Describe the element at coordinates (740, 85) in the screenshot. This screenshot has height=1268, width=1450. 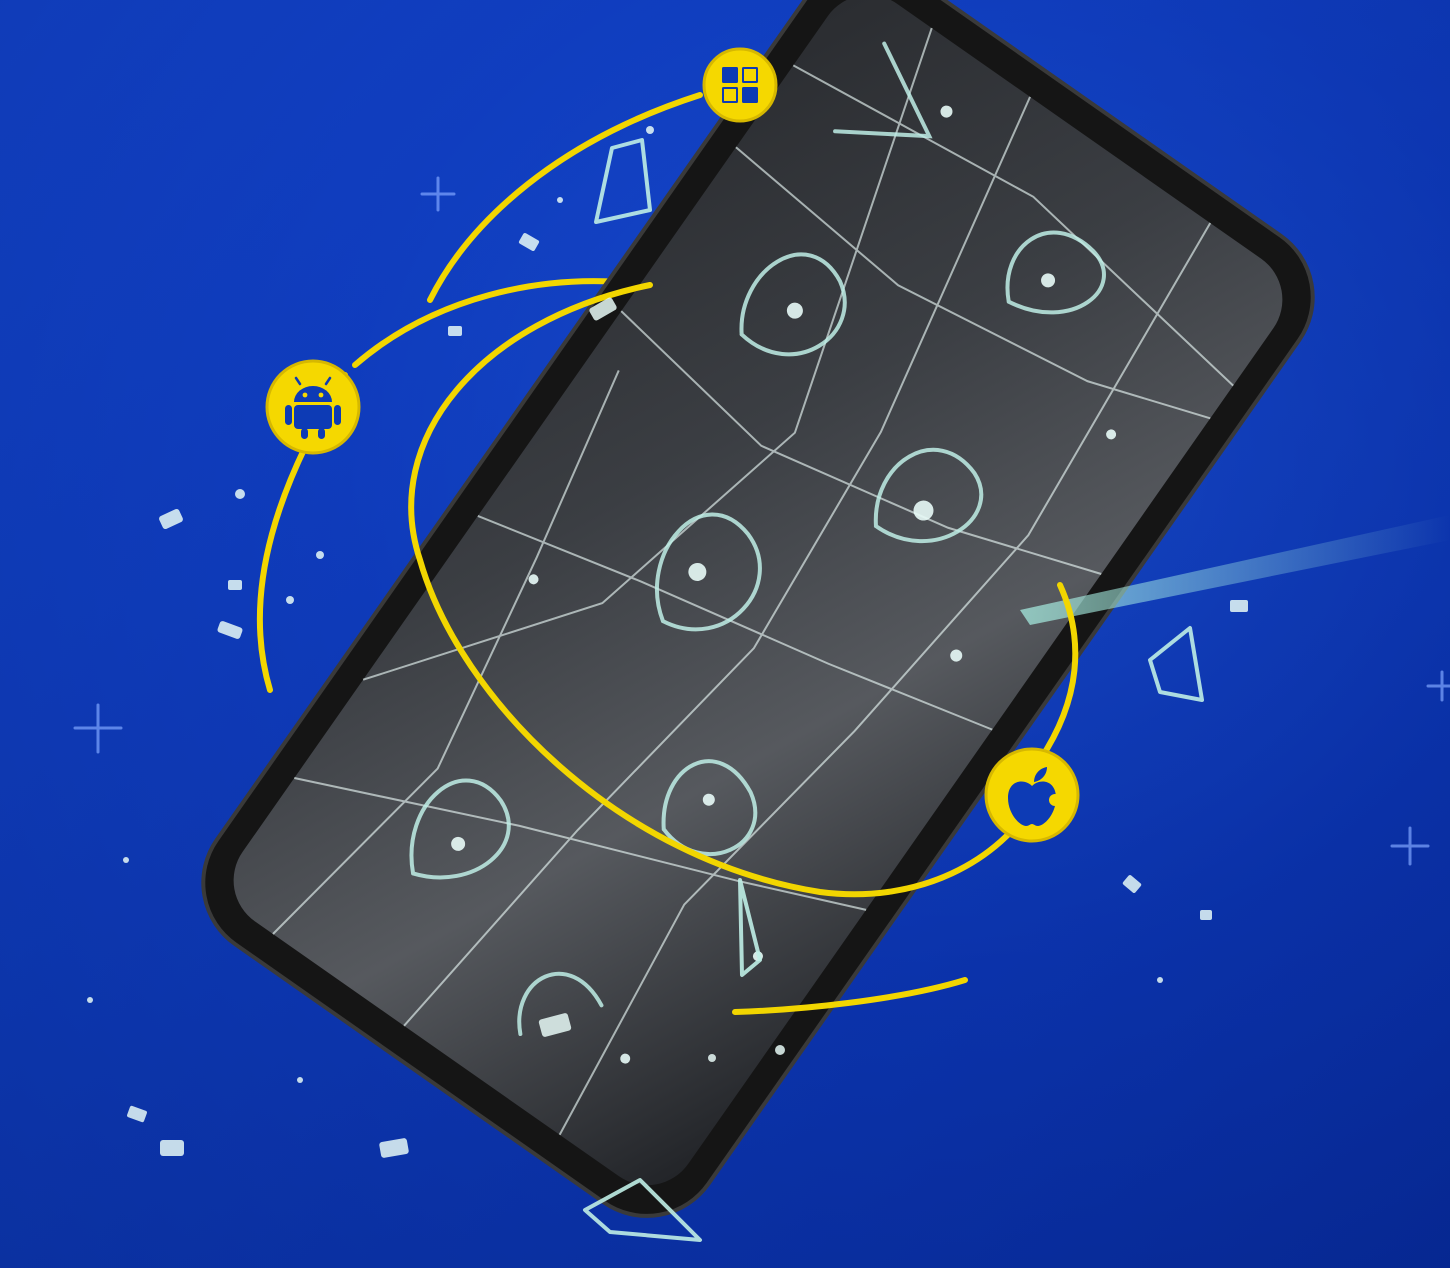
I see `windows-badge` at that location.